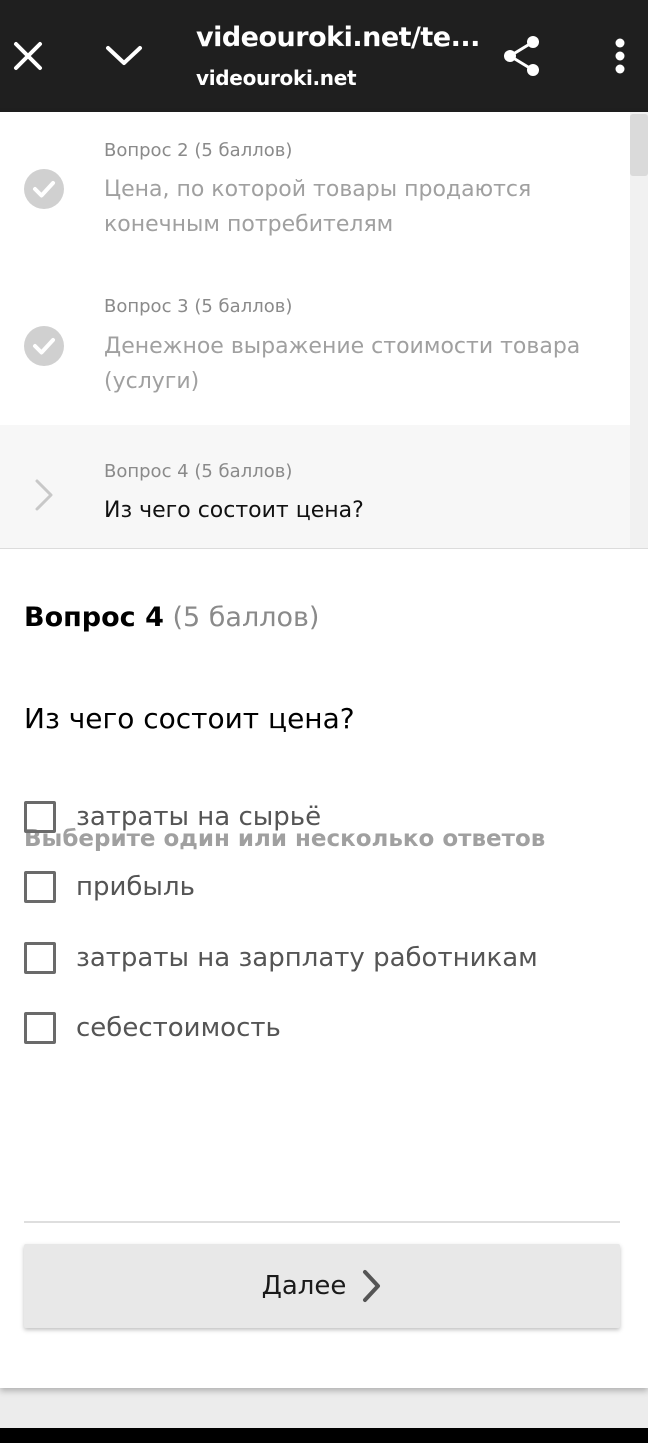  Describe the element at coordinates (135, 887) in the screenshot. I see `answer-label: прибыль` at that location.